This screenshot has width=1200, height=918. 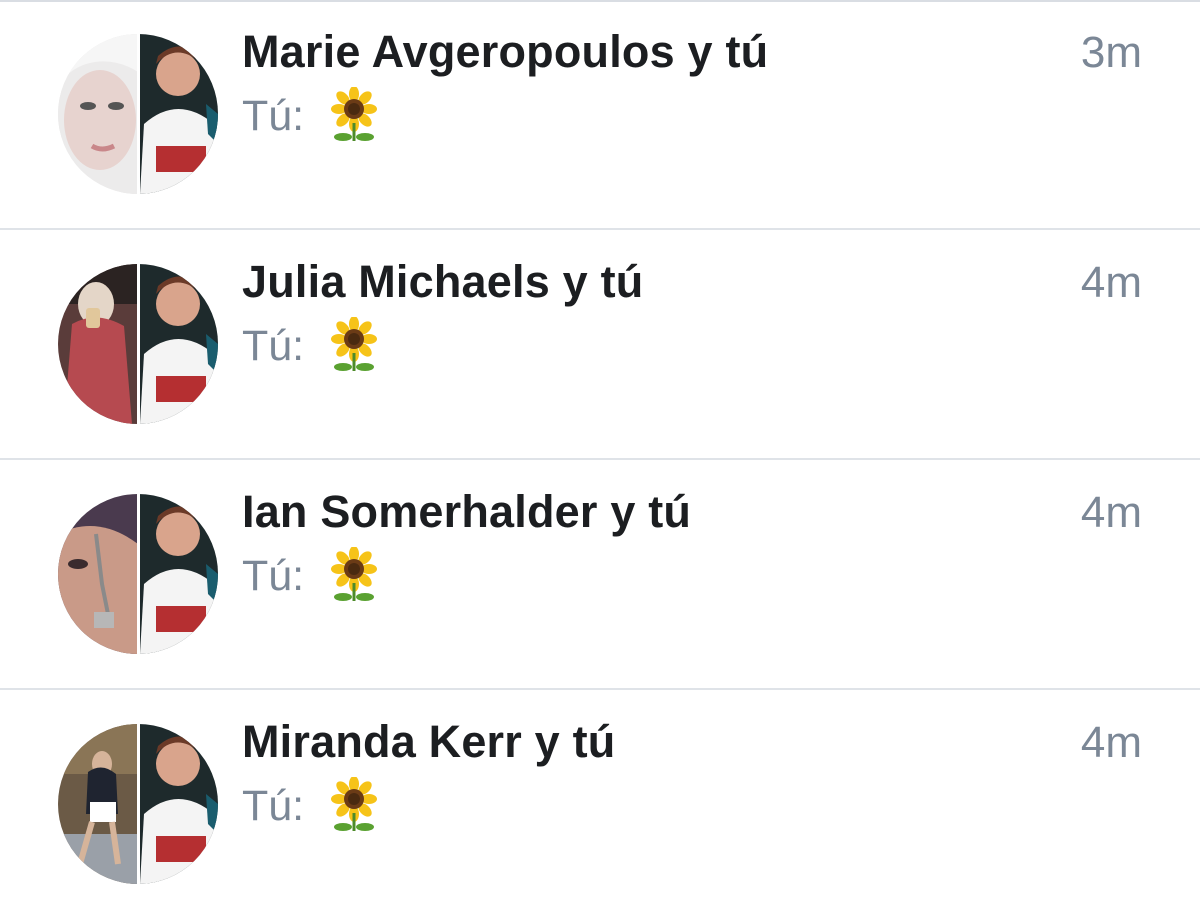 What do you see at coordinates (467, 511) in the screenshot?
I see `conversation-title: Ian Somerhalder y tú` at bounding box center [467, 511].